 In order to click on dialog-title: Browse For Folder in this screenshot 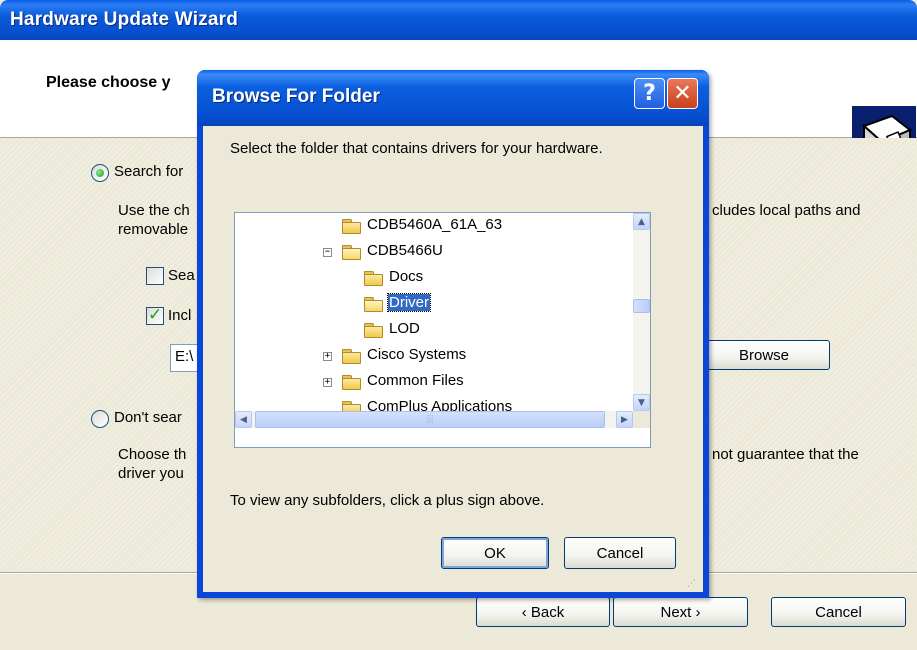, I will do `click(296, 96)`.